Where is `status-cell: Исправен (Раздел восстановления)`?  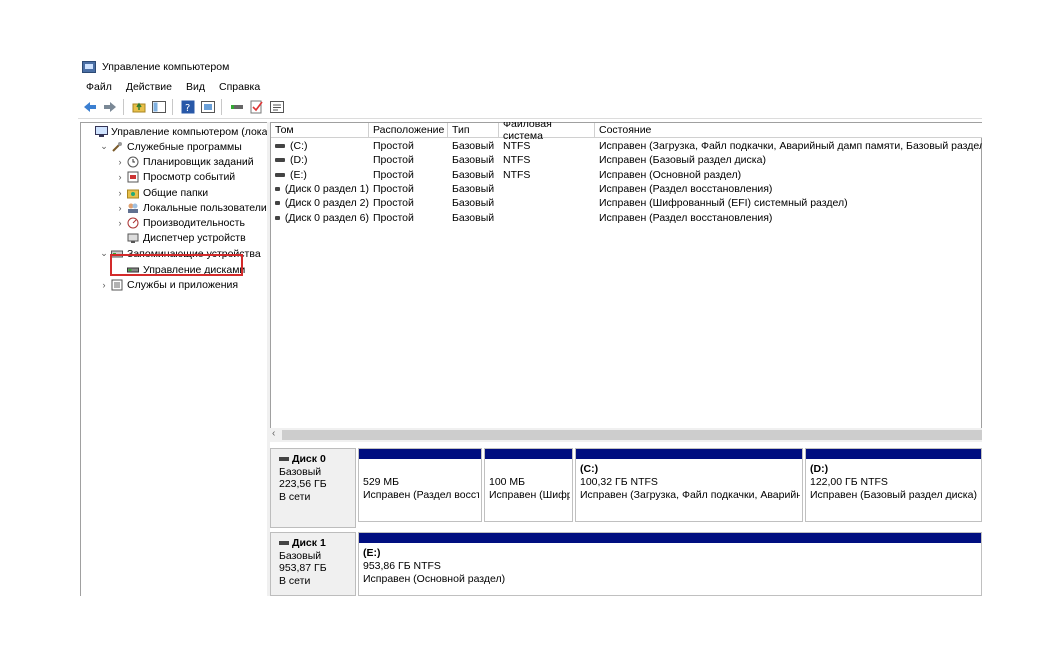
status-cell: Исправен (Раздел восстановления) is located at coordinates (790, 189).